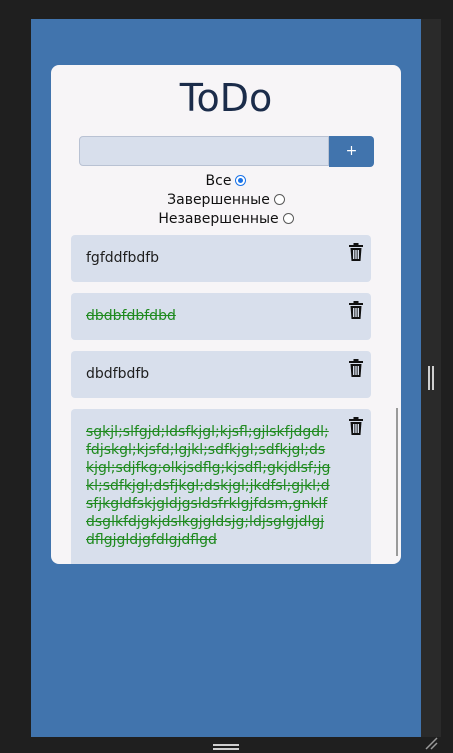  I want to click on add-button: +, so click(351, 151).